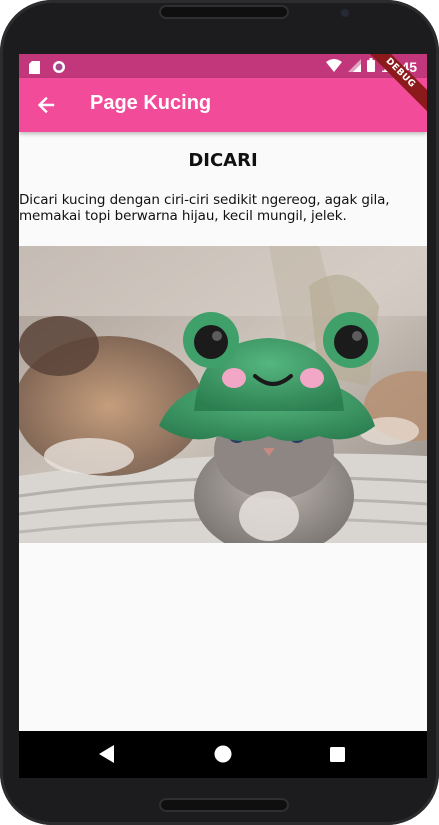 The height and width of the screenshot is (825, 439). Describe the element at coordinates (224, 805) in the screenshot. I see `bottom-speaker` at that location.